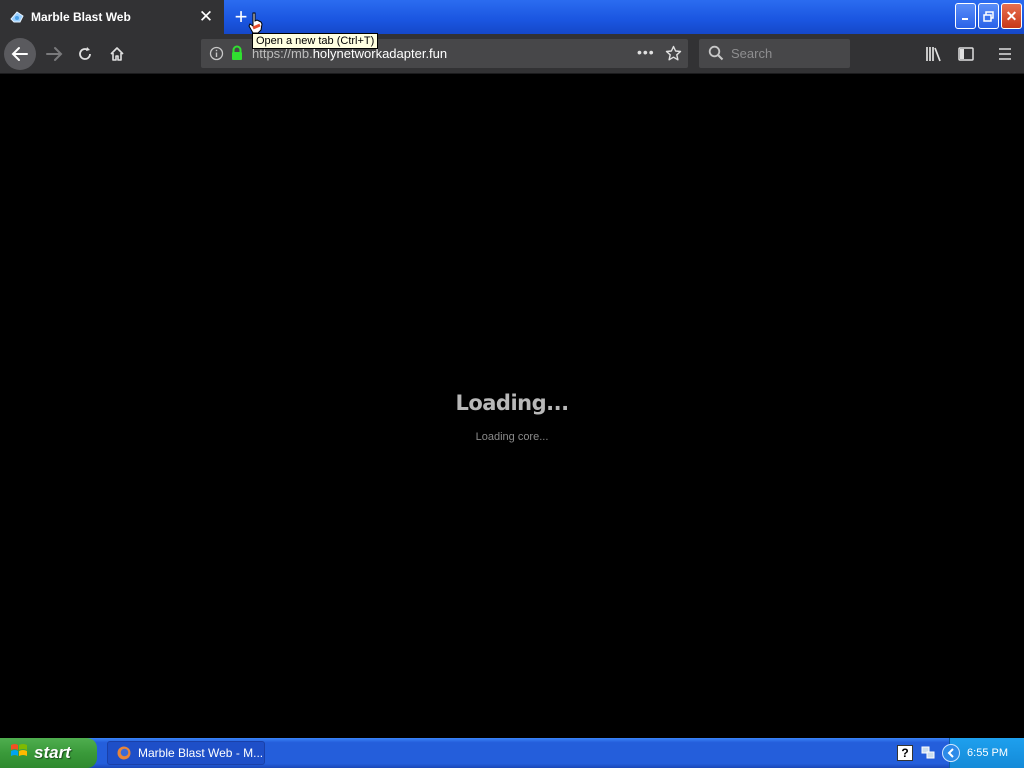 Image resolution: width=1024 pixels, height=768 pixels. I want to click on system-tray: 6:55 PM, so click(983, 753).